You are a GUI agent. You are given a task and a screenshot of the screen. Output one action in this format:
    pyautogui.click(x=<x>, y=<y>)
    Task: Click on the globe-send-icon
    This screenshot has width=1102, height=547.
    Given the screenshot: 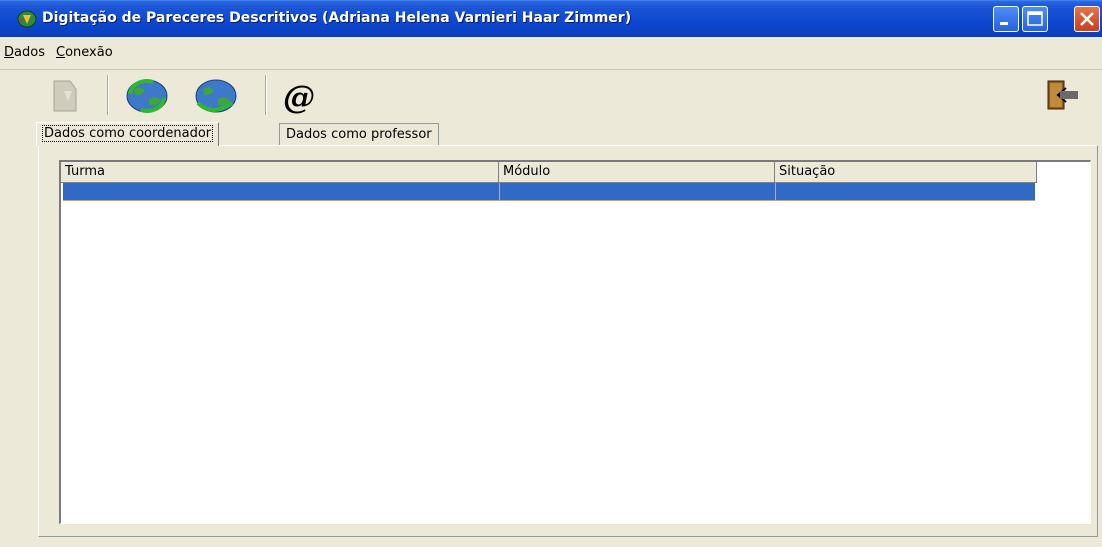 What is the action you would take?
    pyautogui.click(x=216, y=96)
    